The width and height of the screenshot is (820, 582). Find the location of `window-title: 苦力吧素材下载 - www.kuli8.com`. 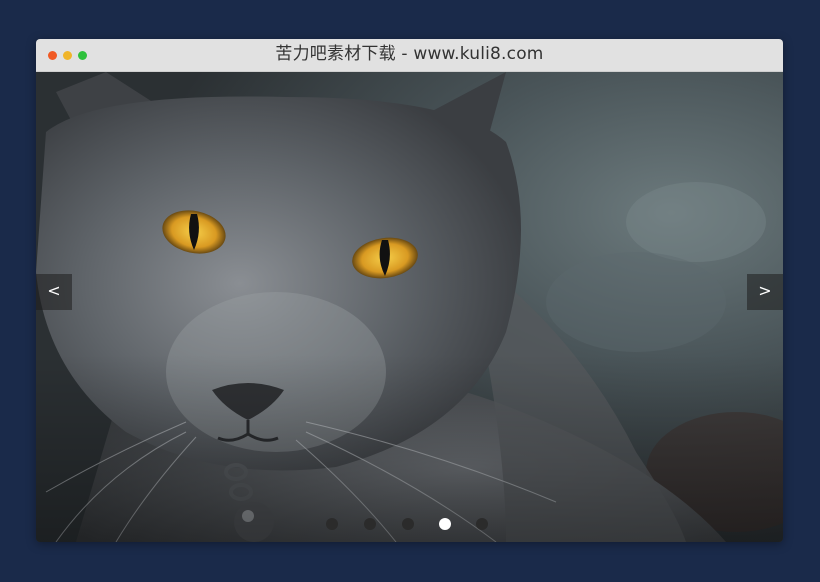

window-title: 苦力吧素材下载 - www.kuli8.com is located at coordinates (409, 54).